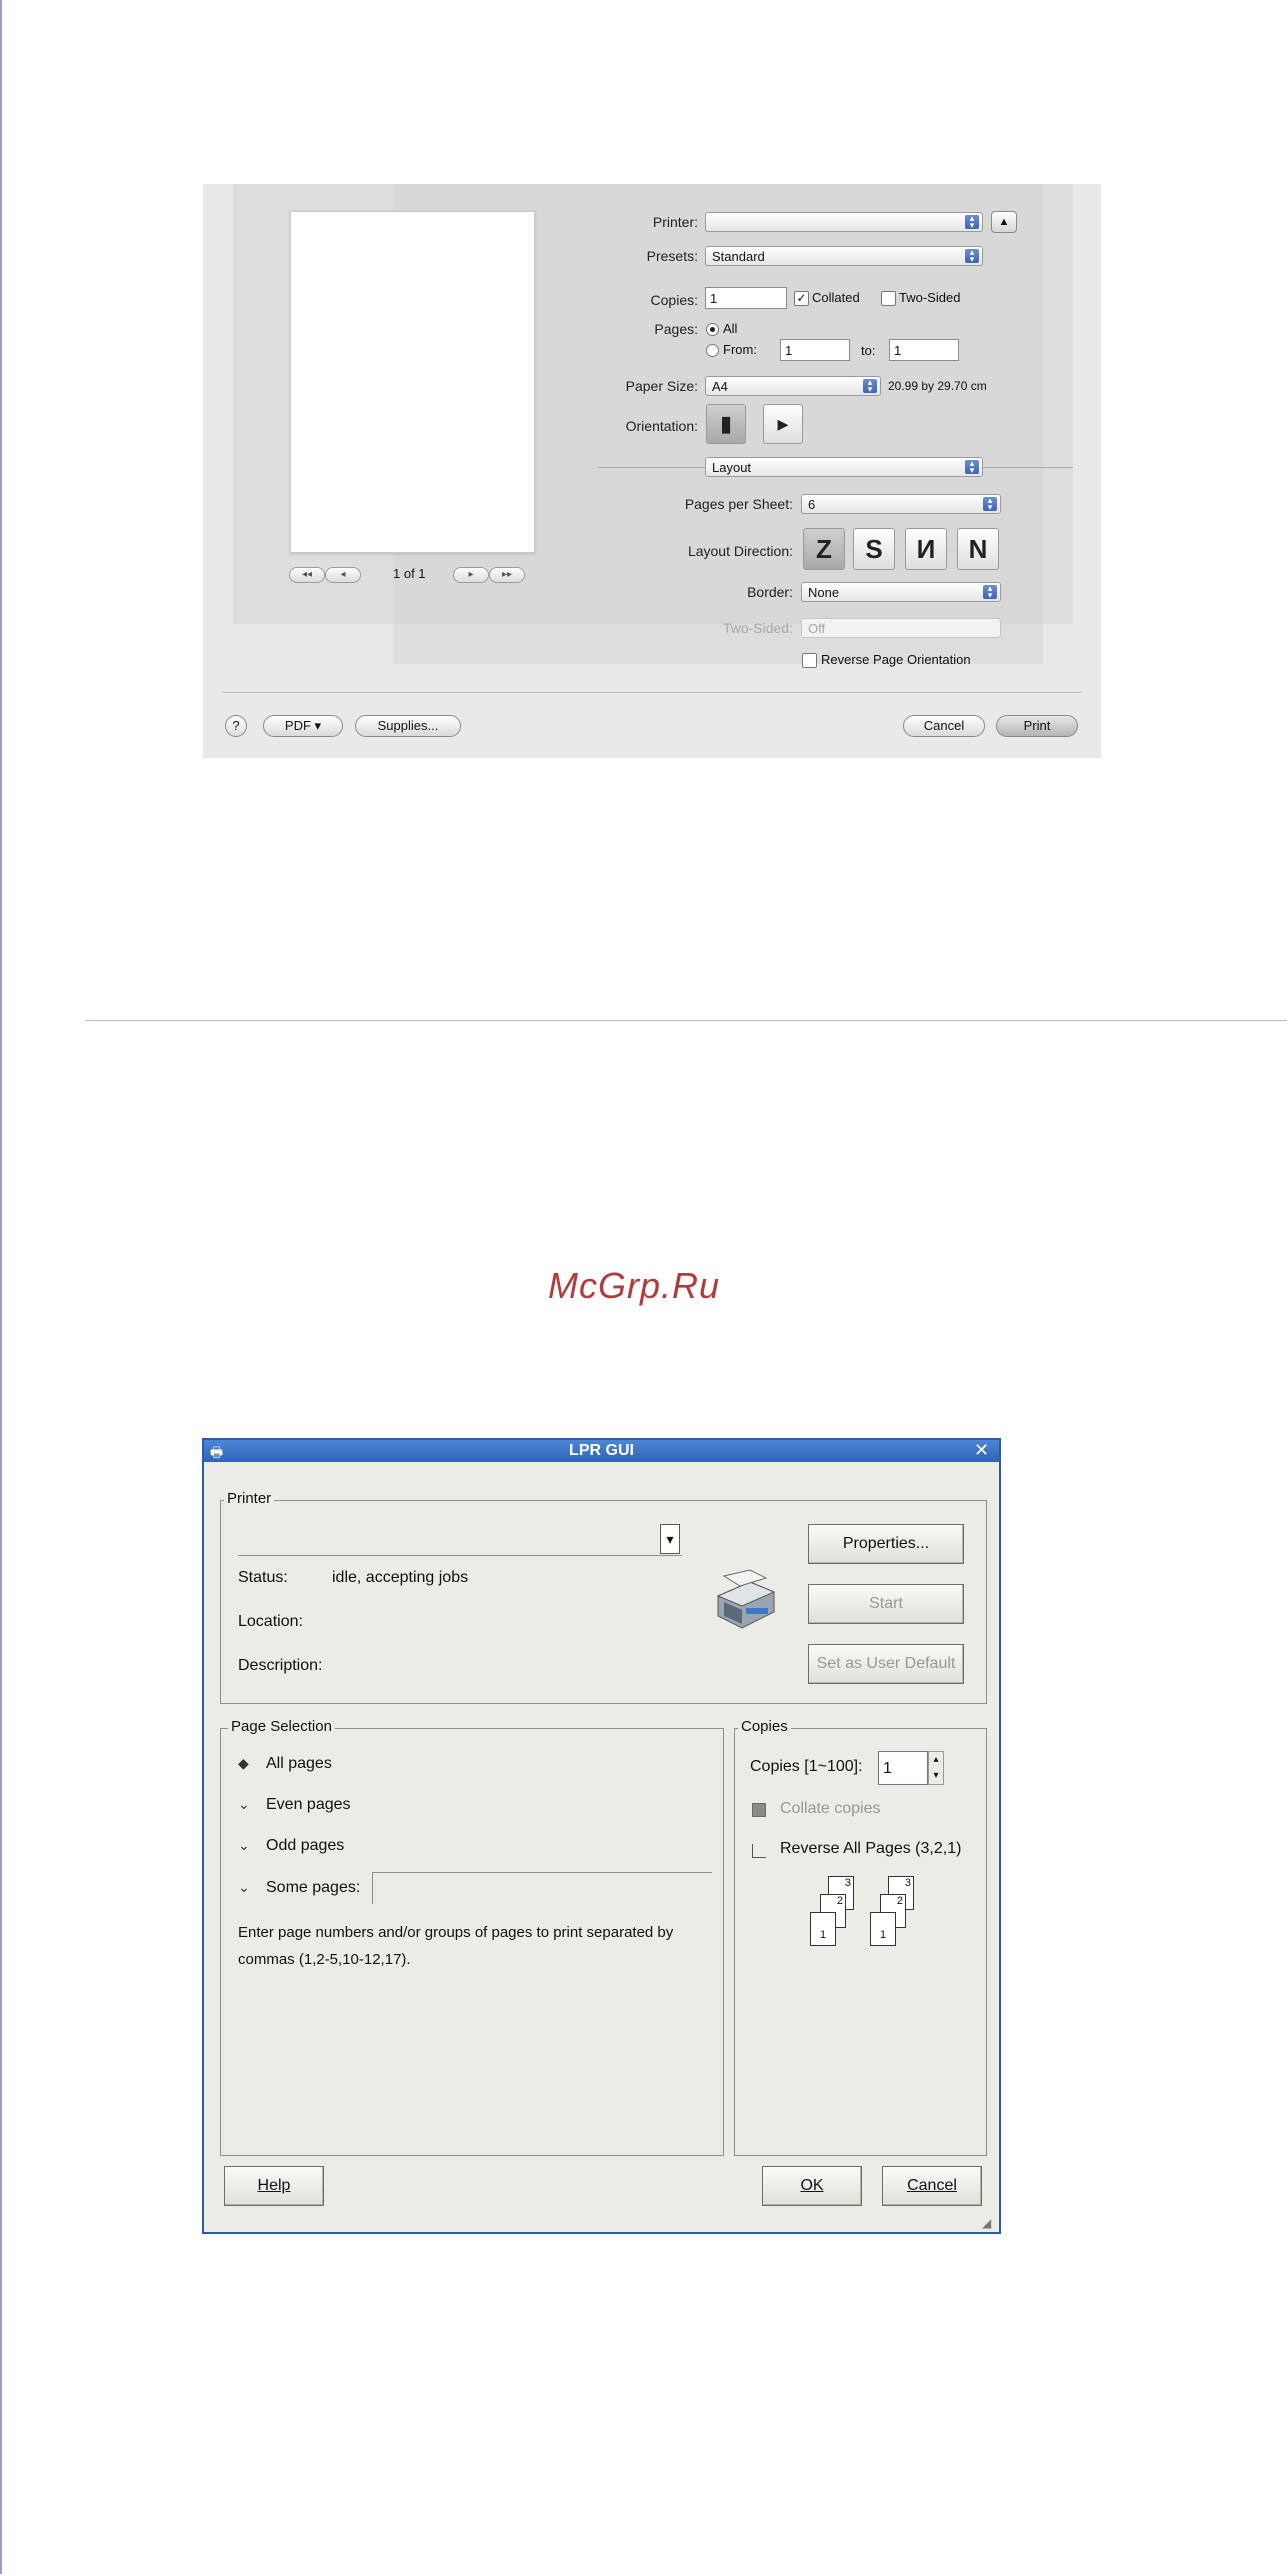  What do you see at coordinates (793, 386) in the screenshot?
I see `paper-size-select: A4 ▴ ▾` at bounding box center [793, 386].